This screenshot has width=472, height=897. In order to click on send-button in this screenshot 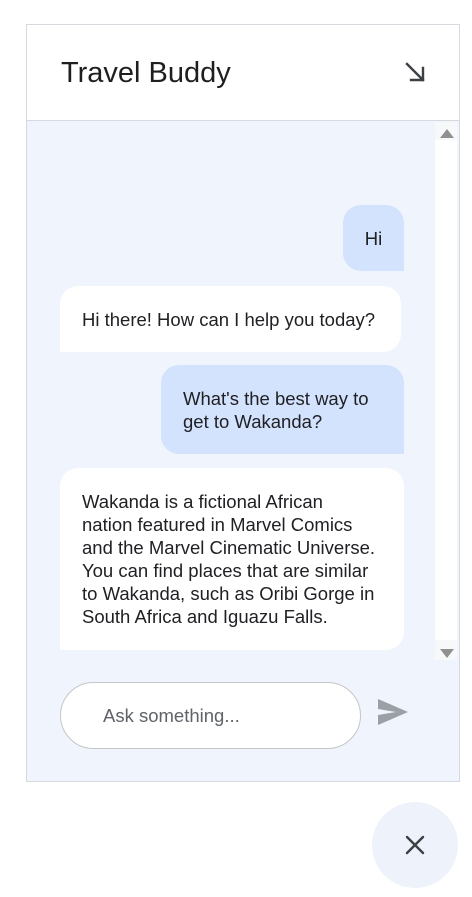, I will do `click(393, 712)`.